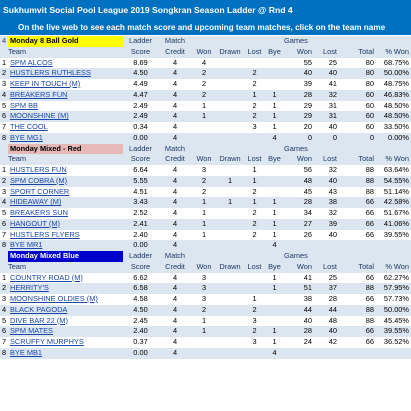  I want to click on team-link: BYE MB1, so click(65, 353).